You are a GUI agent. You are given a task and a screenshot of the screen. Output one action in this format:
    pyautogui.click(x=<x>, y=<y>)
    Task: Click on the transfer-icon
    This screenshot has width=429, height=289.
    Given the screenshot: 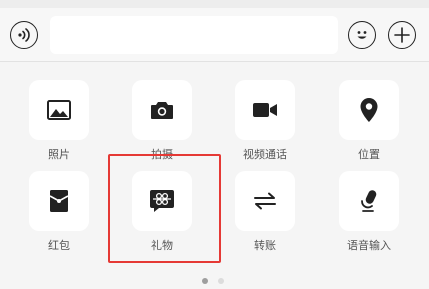 What is the action you would take?
    pyautogui.click(x=265, y=201)
    